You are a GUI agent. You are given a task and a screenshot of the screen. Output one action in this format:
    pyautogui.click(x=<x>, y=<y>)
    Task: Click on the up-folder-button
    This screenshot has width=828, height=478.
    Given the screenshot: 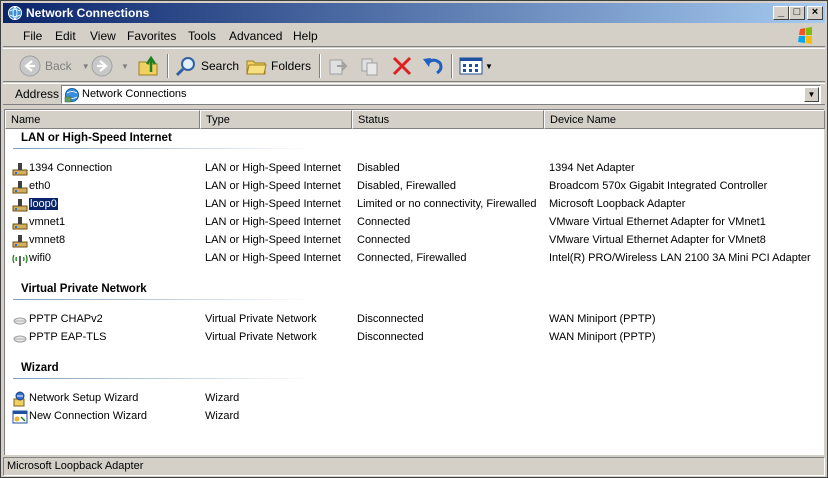 What is the action you would take?
    pyautogui.click(x=149, y=66)
    